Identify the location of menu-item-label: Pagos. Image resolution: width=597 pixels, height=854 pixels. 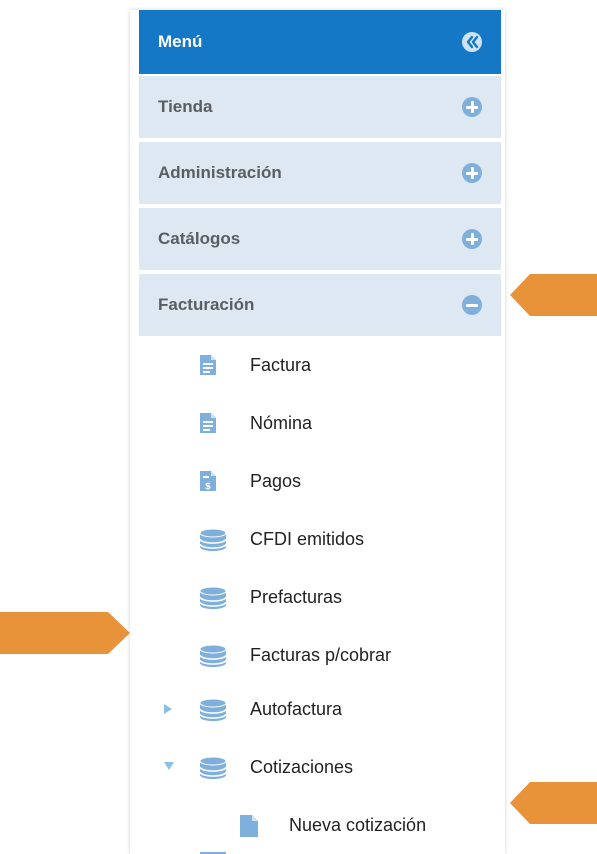
(276, 480).